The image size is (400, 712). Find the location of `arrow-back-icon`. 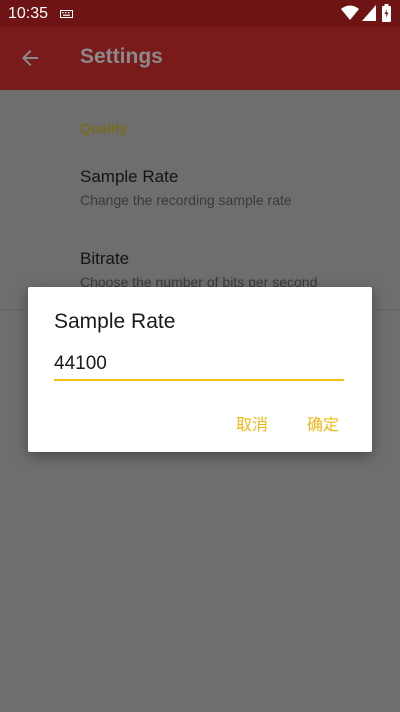

arrow-back-icon is located at coordinates (30, 58).